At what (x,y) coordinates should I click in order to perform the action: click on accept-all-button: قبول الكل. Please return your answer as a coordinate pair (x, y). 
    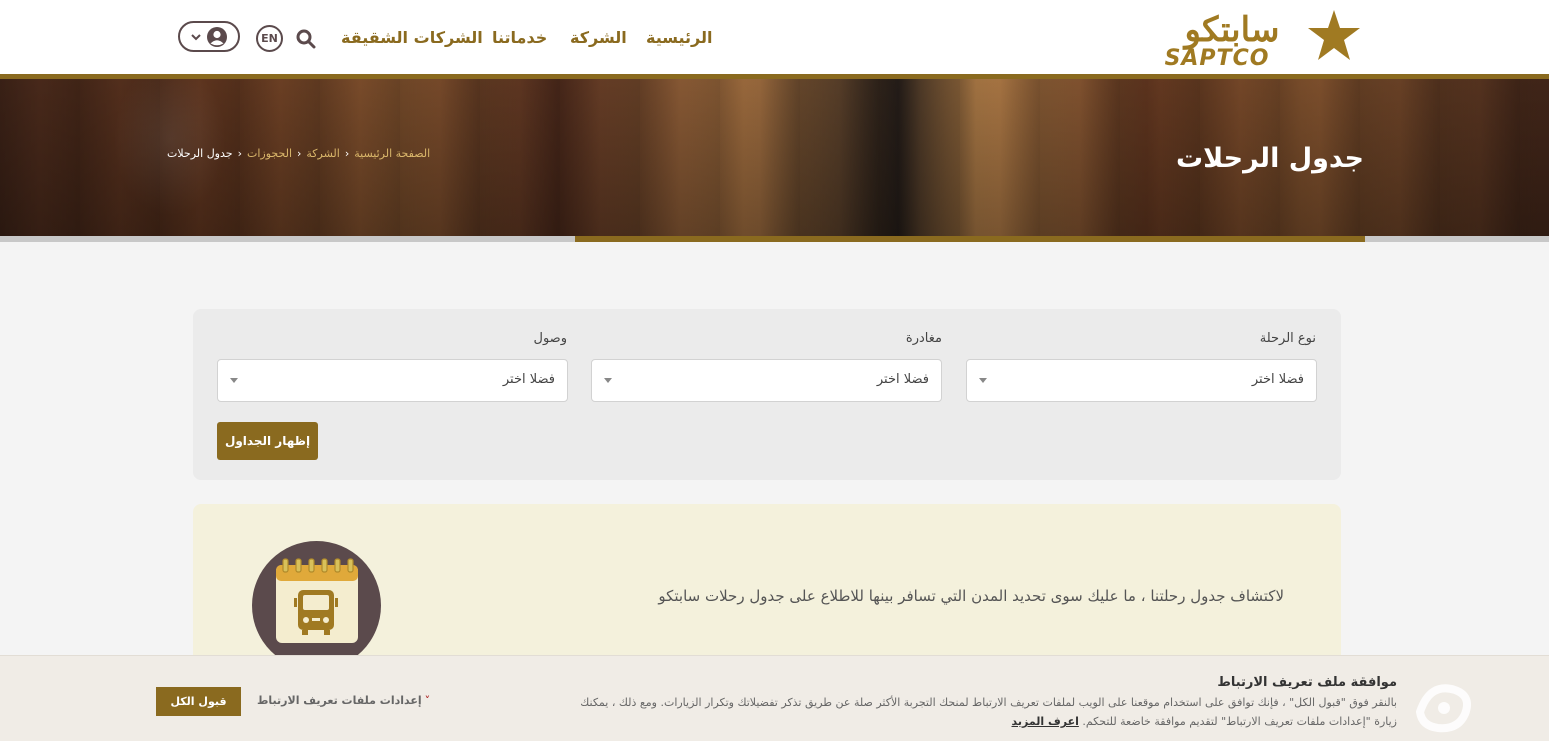
    Looking at the image, I should click on (198, 701).